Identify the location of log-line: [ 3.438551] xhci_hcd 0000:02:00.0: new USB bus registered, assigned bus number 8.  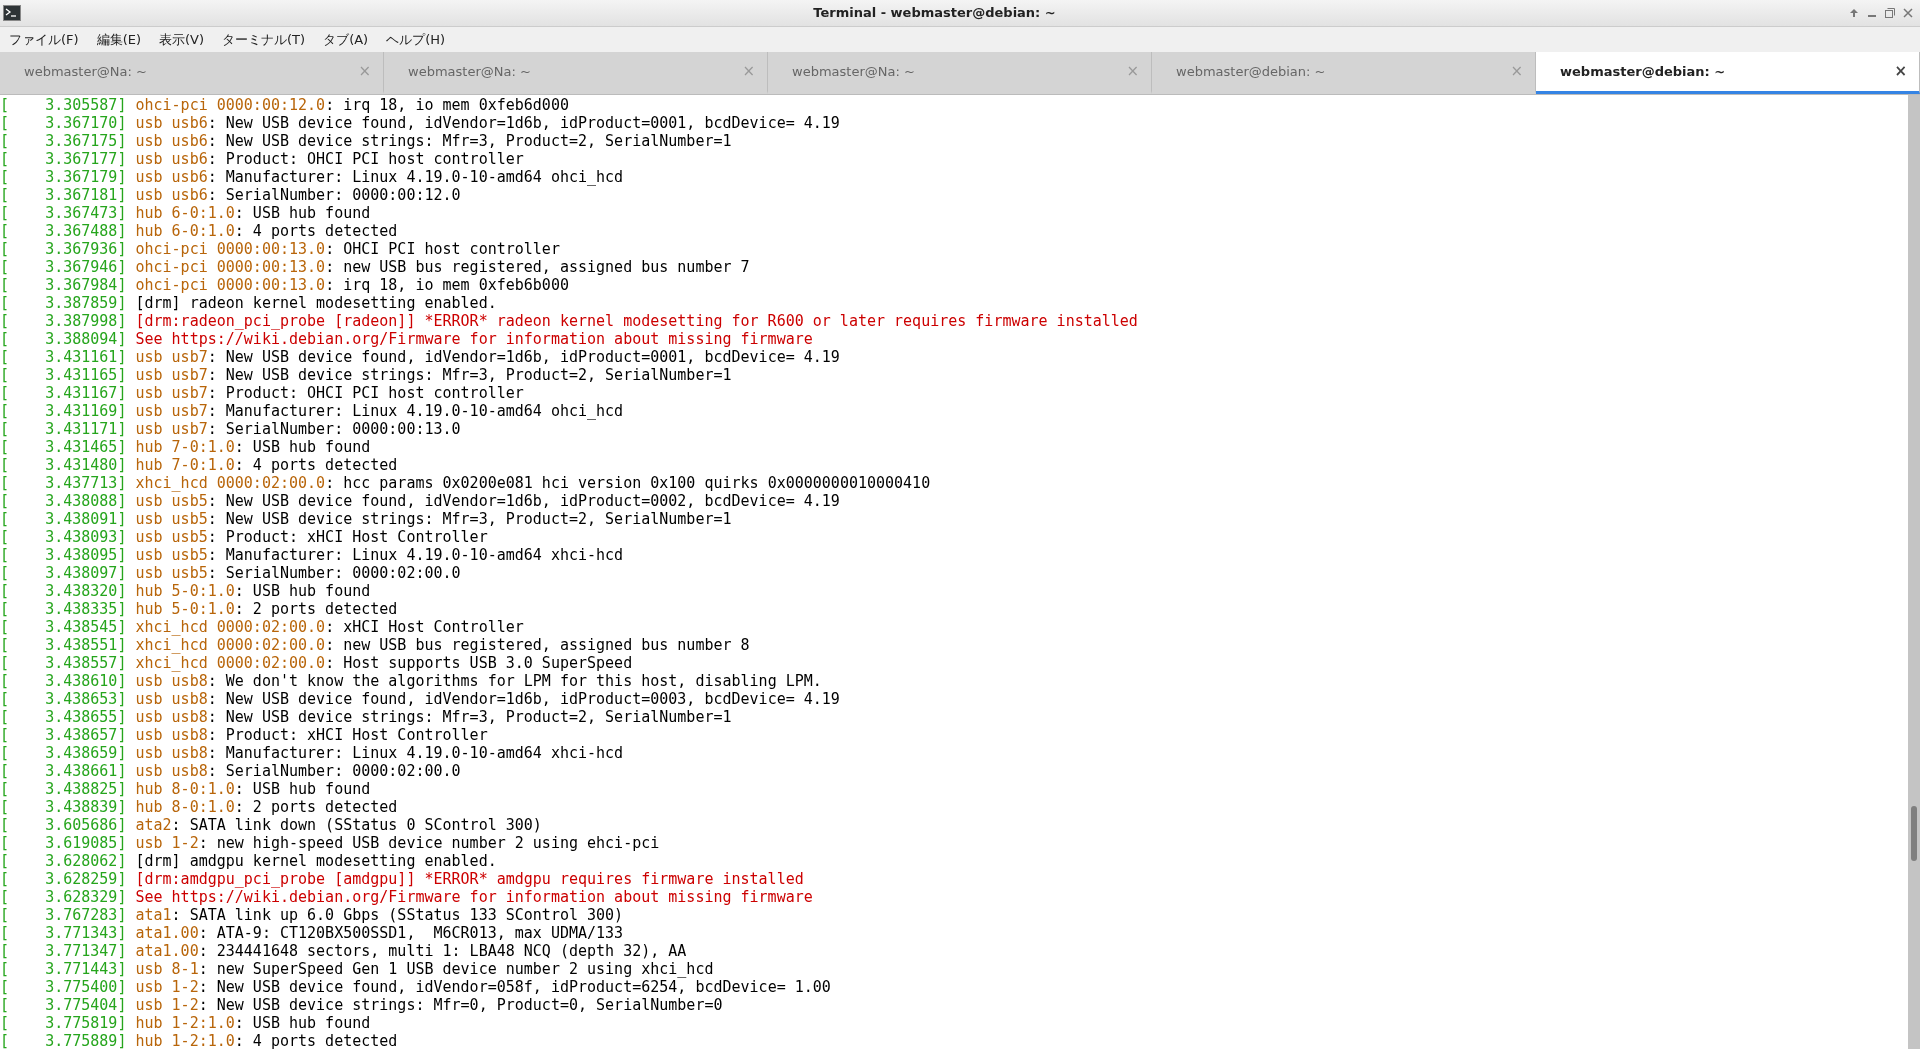
(375, 645).